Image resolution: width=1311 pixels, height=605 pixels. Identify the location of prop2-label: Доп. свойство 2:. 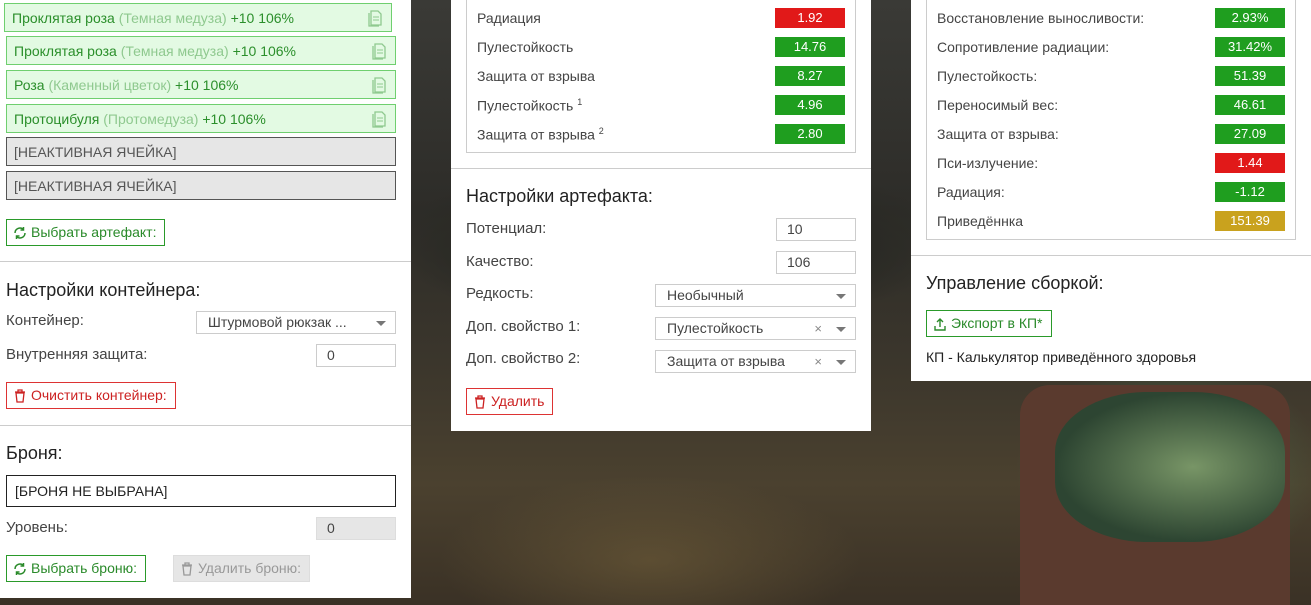
(523, 358).